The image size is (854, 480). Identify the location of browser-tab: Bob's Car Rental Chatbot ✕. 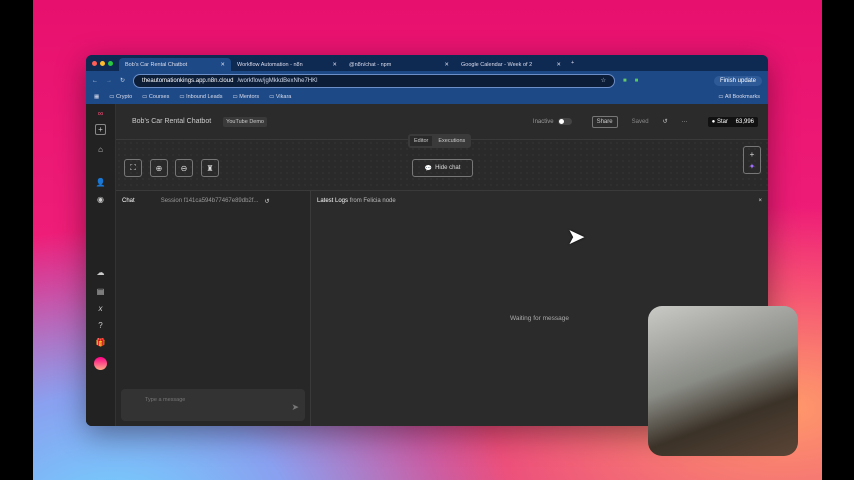
(175, 64).